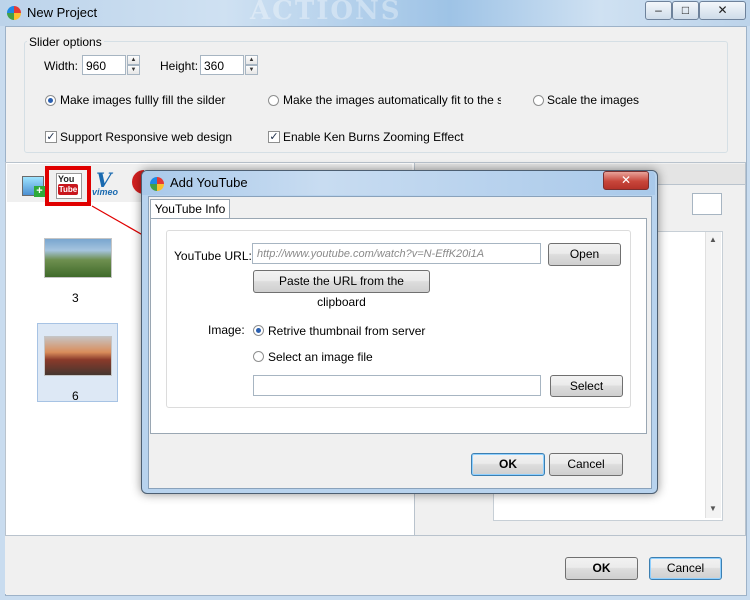  Describe the element at coordinates (157, 184) in the screenshot. I see `dialog-app-icon` at that location.